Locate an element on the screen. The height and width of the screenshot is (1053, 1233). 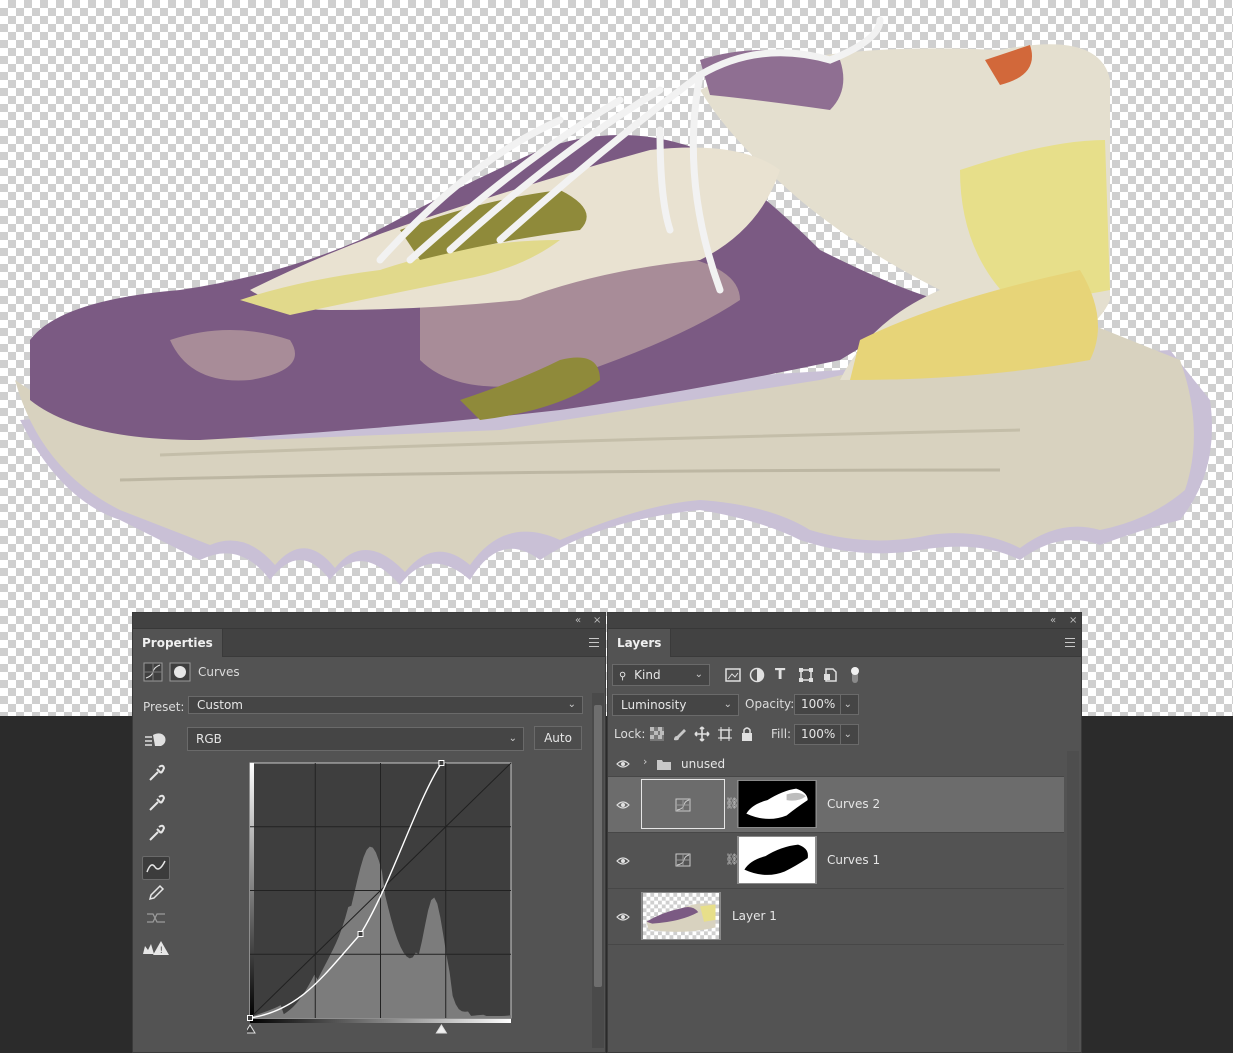
adjustment-thumbnail is located at coordinates (683, 804).